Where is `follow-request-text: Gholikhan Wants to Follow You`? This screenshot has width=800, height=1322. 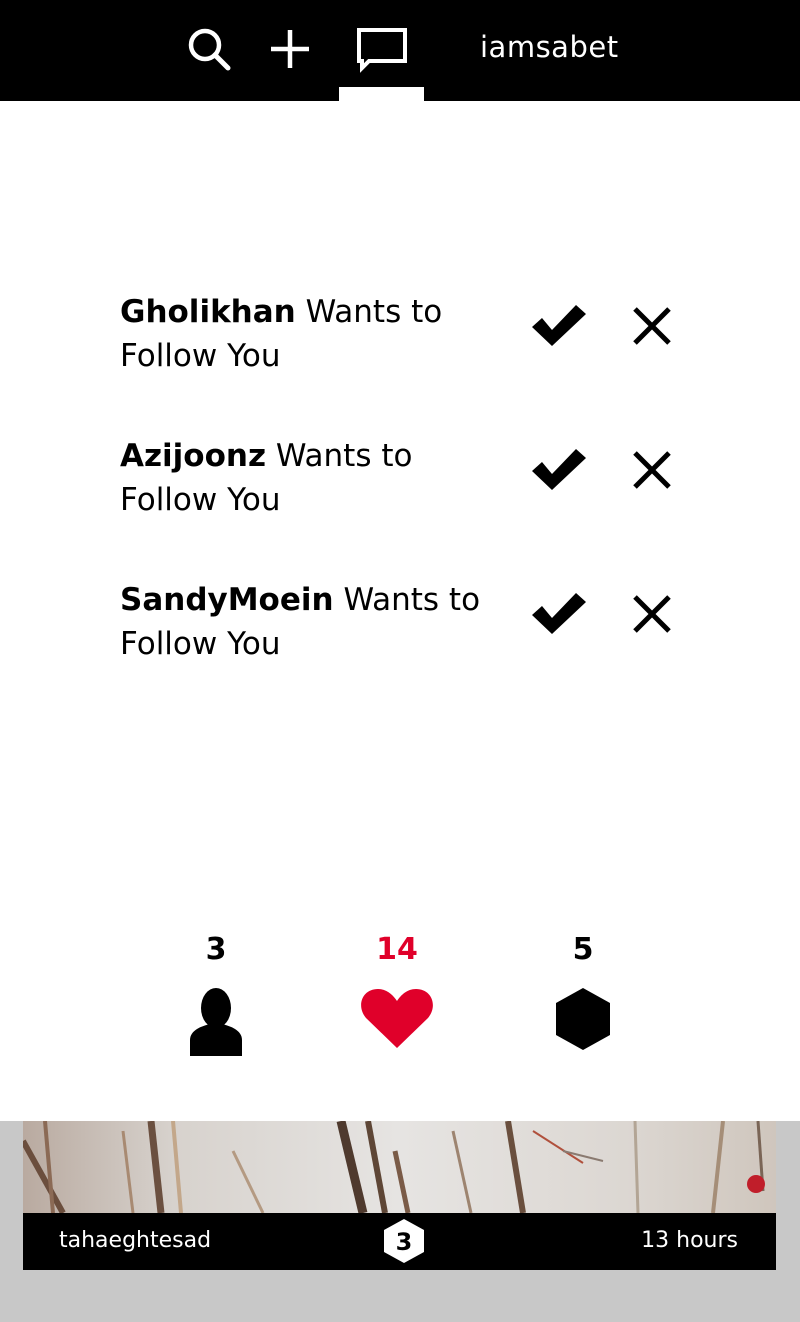 follow-request-text: Gholikhan Wants to Follow You is located at coordinates (281, 334).